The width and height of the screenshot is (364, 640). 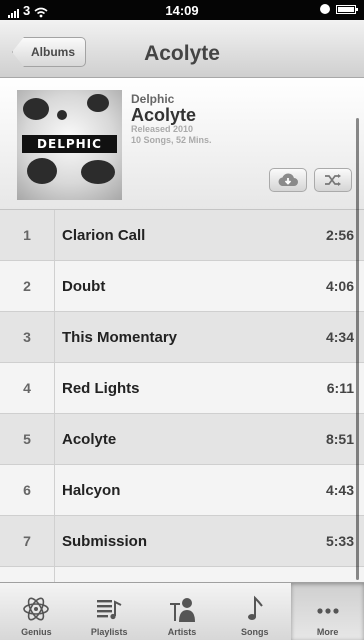 What do you see at coordinates (255, 607) in the screenshot?
I see `music-note-icon` at bounding box center [255, 607].